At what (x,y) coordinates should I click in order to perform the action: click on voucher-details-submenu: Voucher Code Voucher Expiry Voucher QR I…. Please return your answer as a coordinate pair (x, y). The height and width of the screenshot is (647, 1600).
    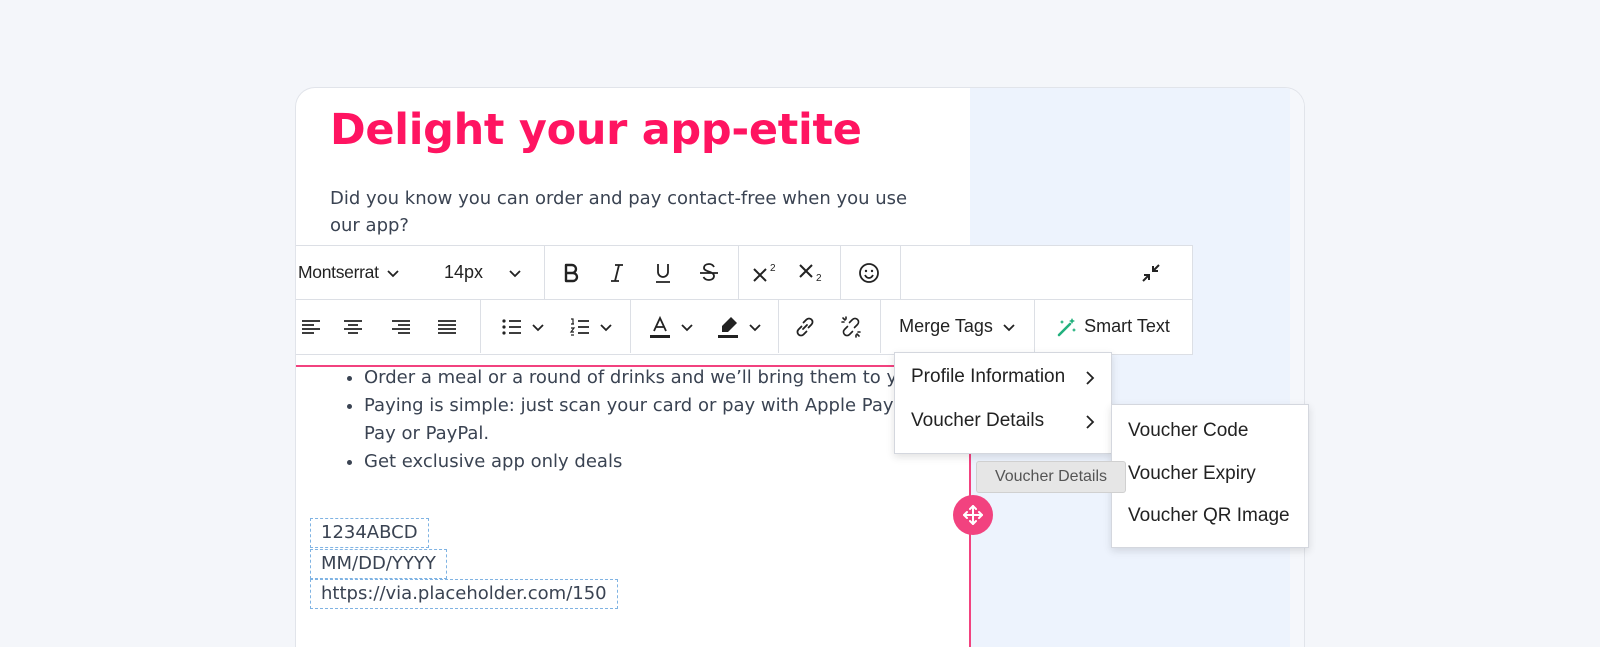
    Looking at the image, I should click on (1210, 476).